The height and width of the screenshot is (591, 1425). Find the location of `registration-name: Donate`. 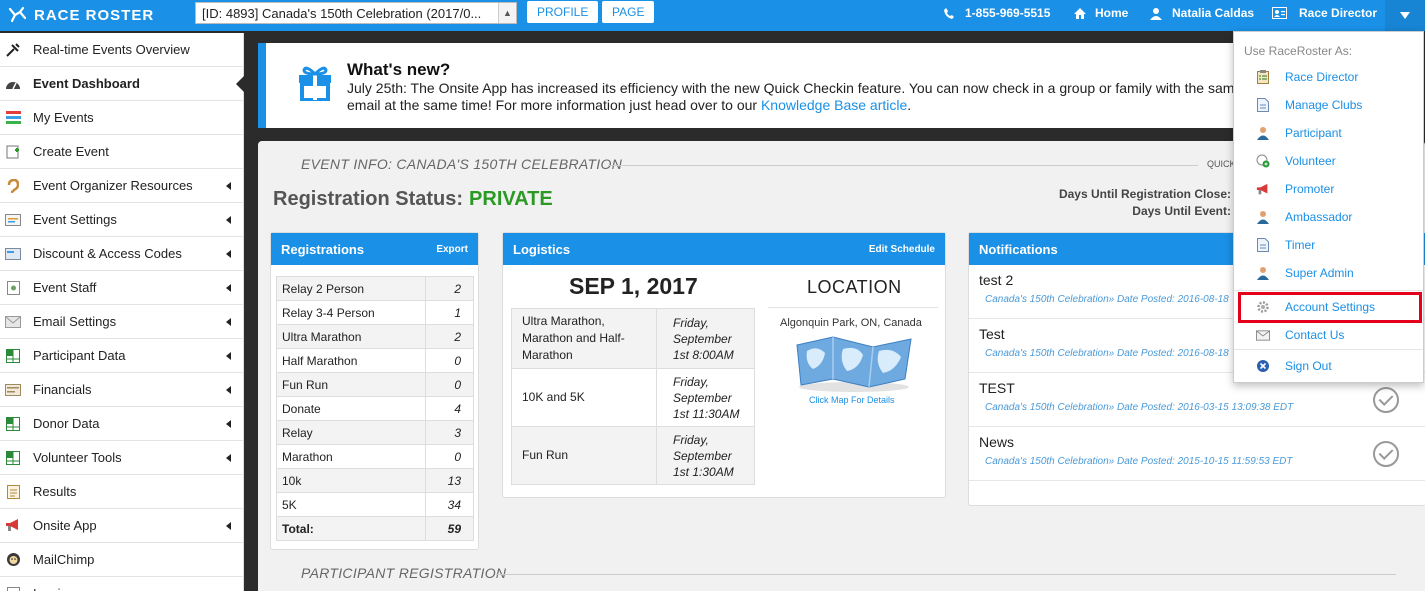

registration-name: Donate is located at coordinates (351, 408).